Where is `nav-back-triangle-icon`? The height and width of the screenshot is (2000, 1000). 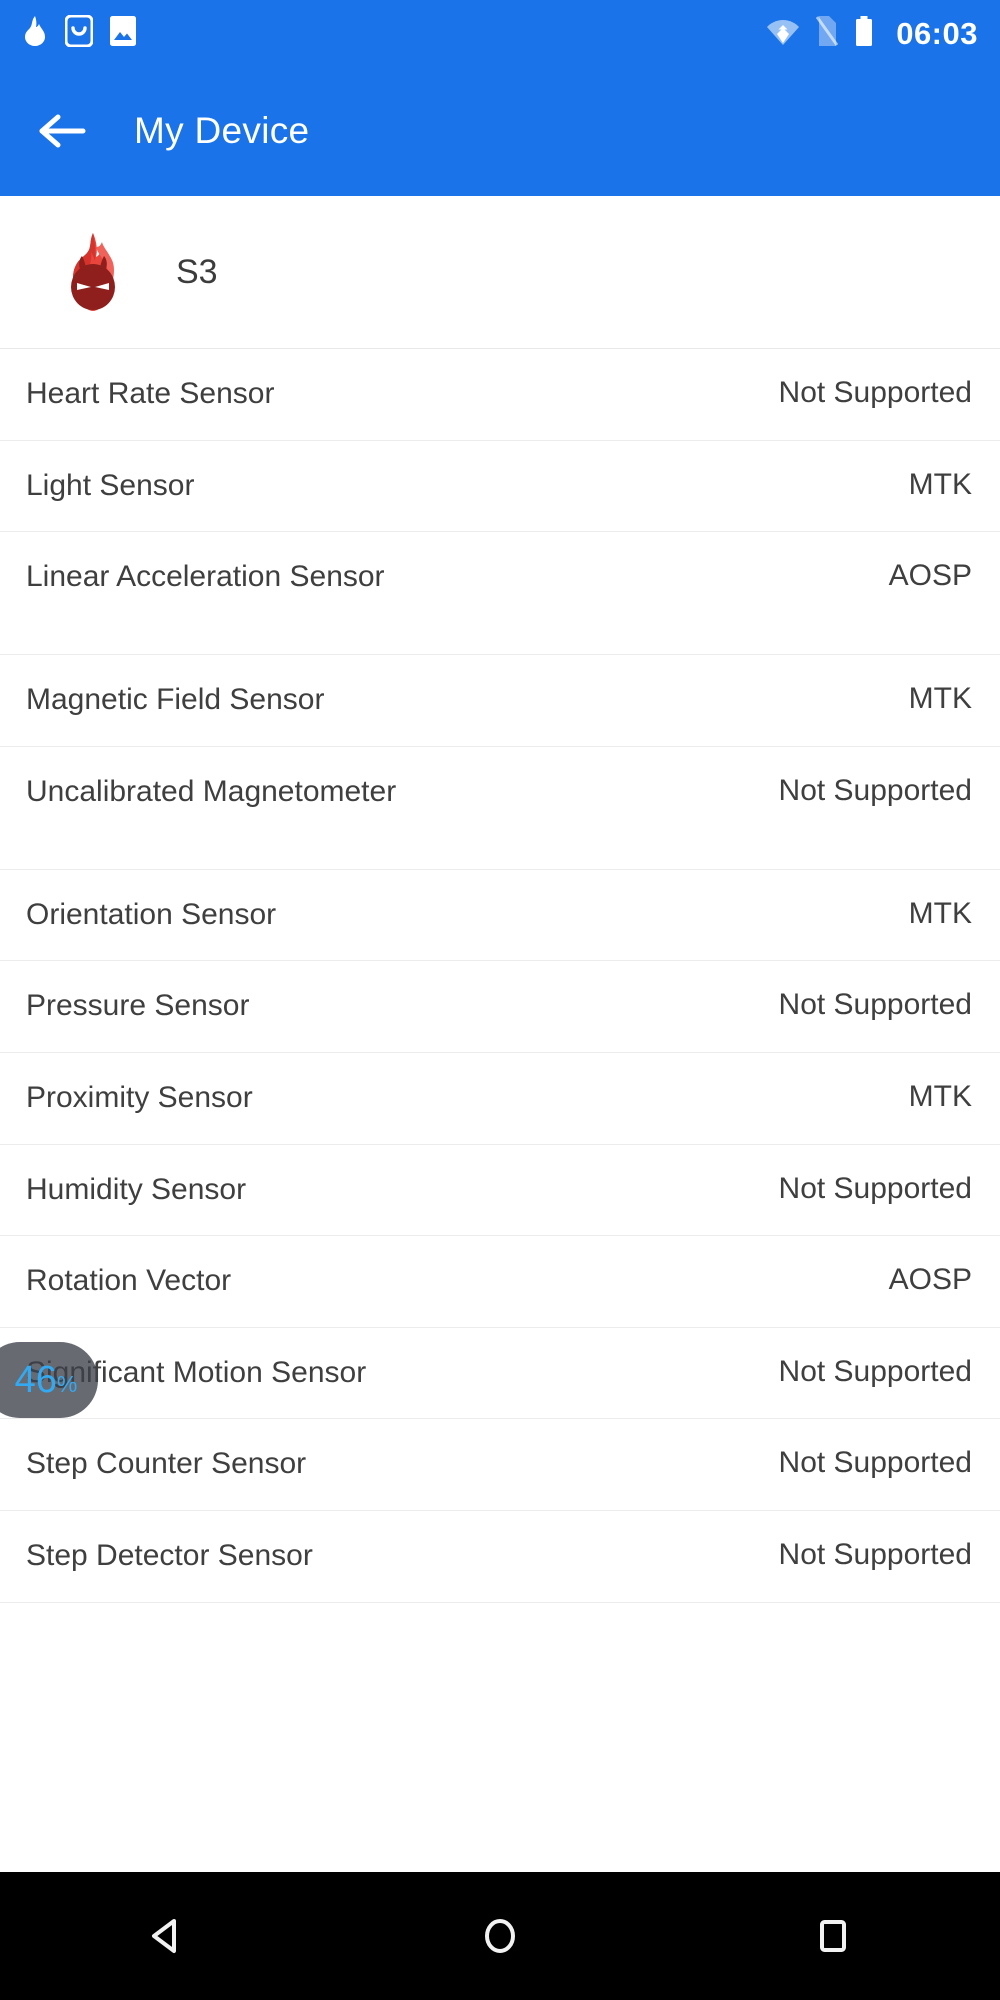 nav-back-triangle-icon is located at coordinates (163, 1936).